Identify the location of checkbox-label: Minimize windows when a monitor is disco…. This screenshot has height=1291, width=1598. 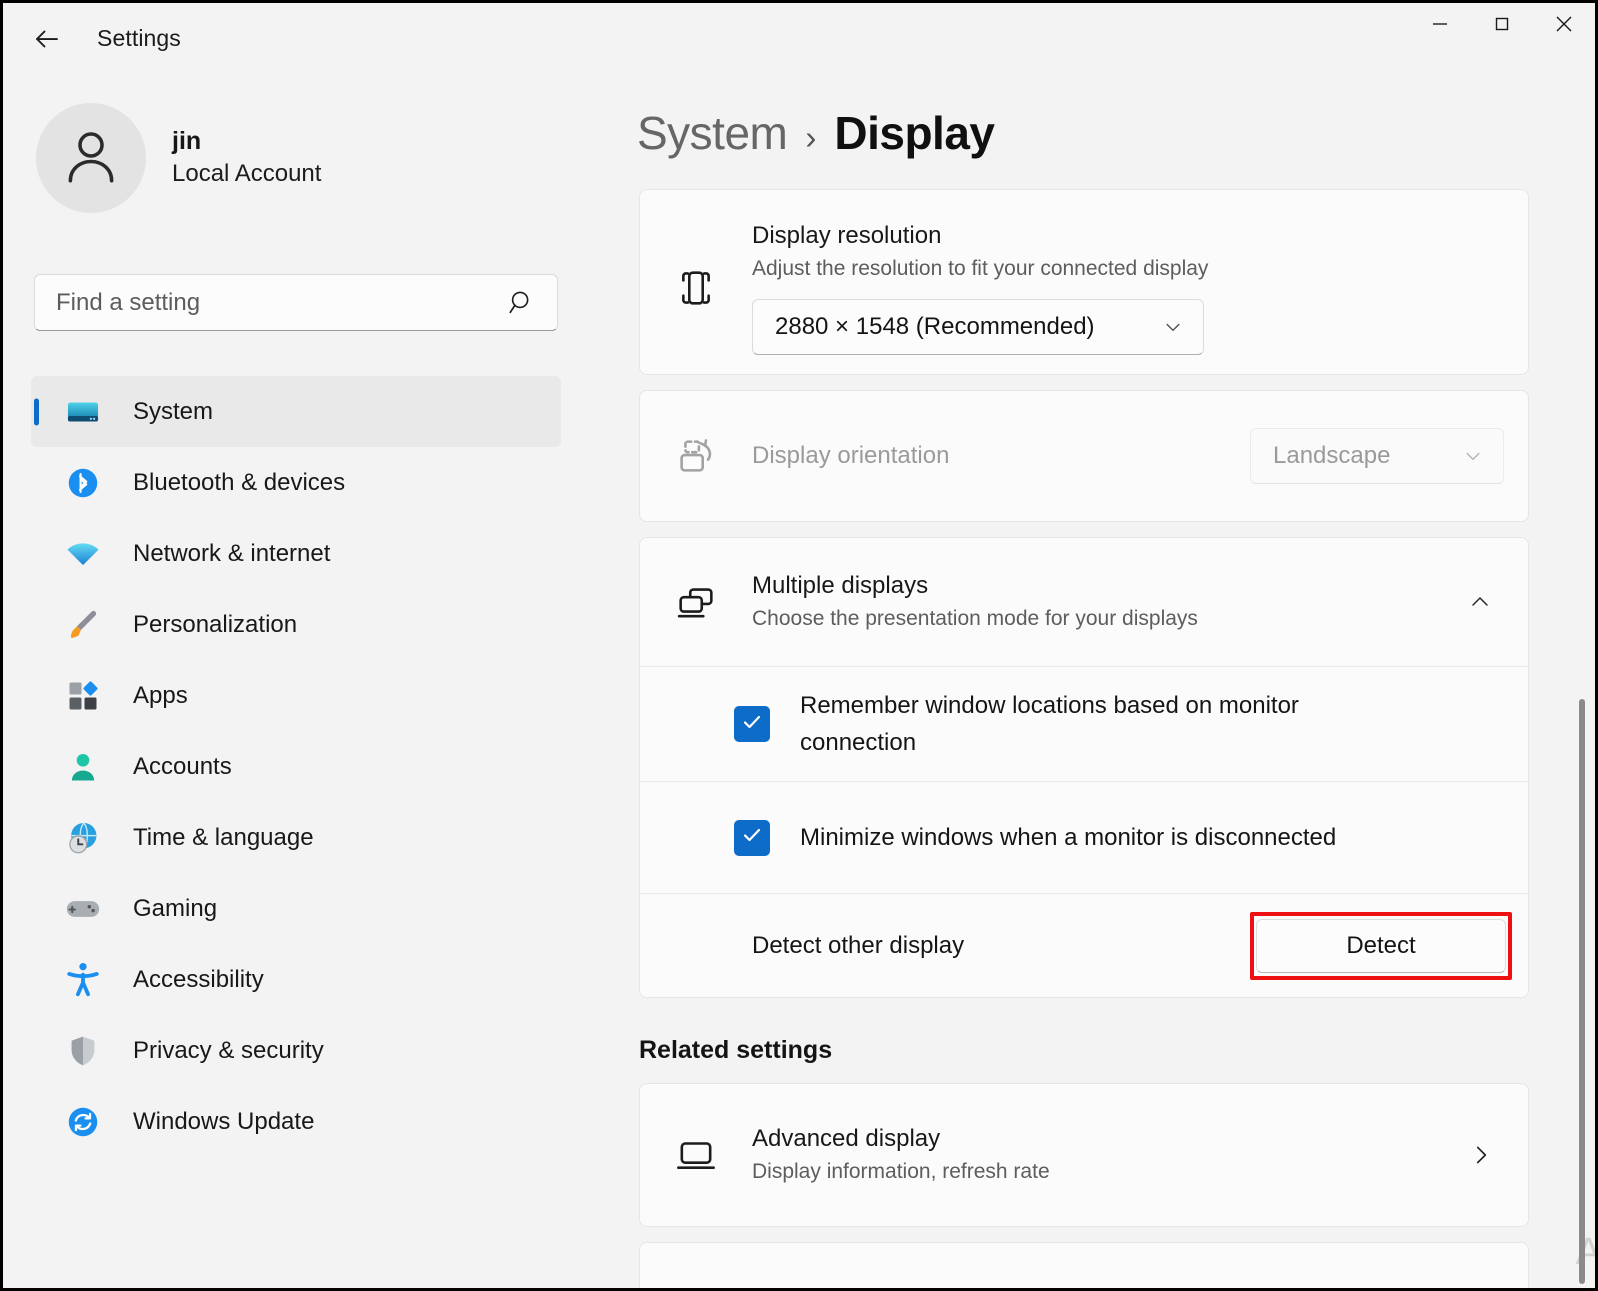
(1068, 838).